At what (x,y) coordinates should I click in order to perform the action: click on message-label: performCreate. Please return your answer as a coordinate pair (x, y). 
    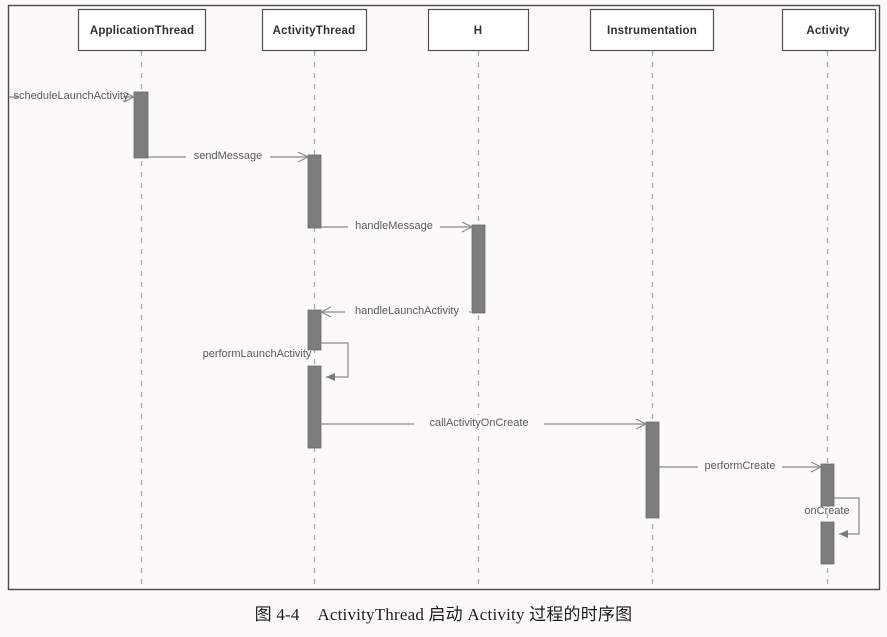
    Looking at the image, I should click on (740, 466).